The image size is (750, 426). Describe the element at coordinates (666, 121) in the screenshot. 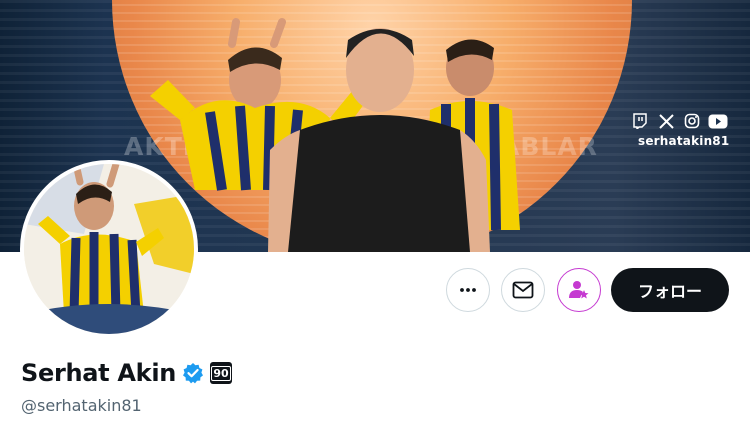

I see `x-icon` at that location.